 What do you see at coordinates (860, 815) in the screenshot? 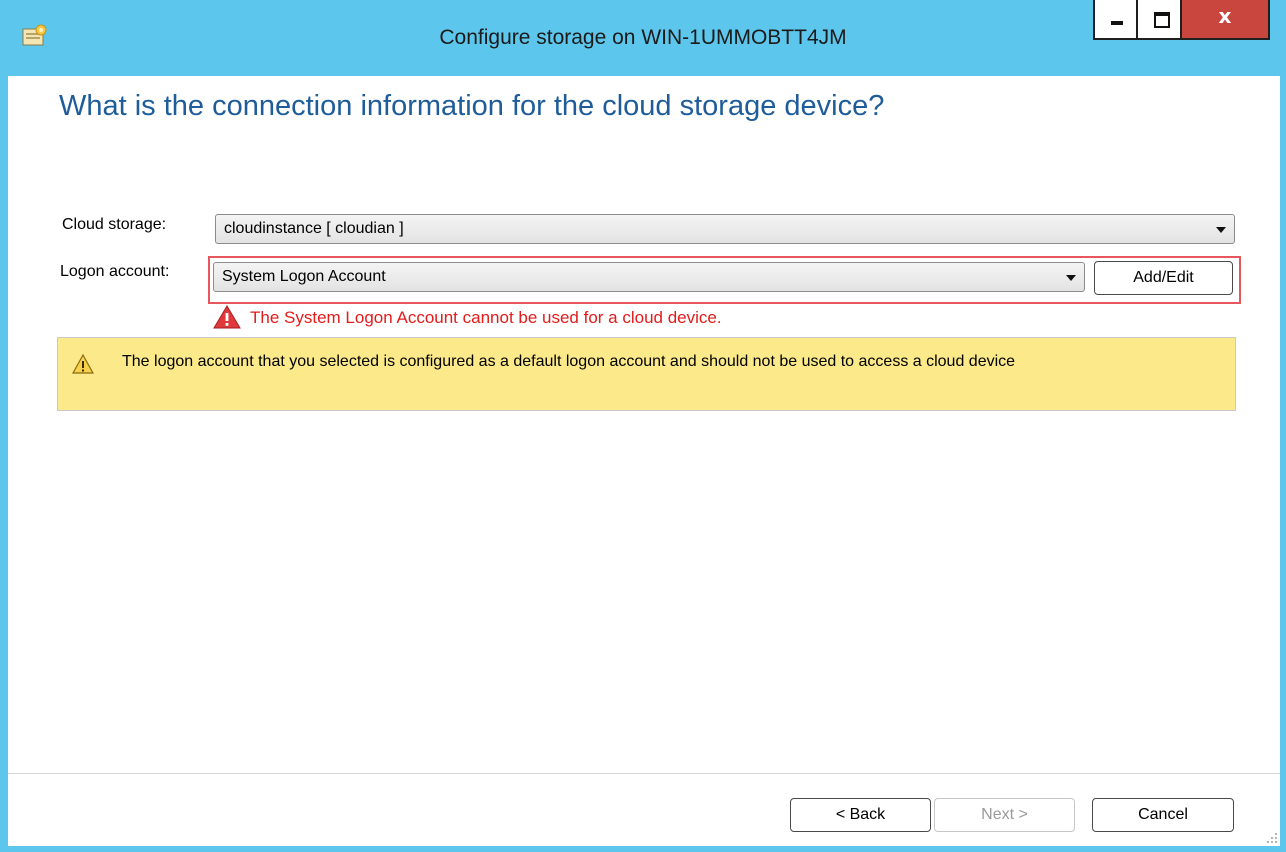
I see `back-button: < Back` at bounding box center [860, 815].